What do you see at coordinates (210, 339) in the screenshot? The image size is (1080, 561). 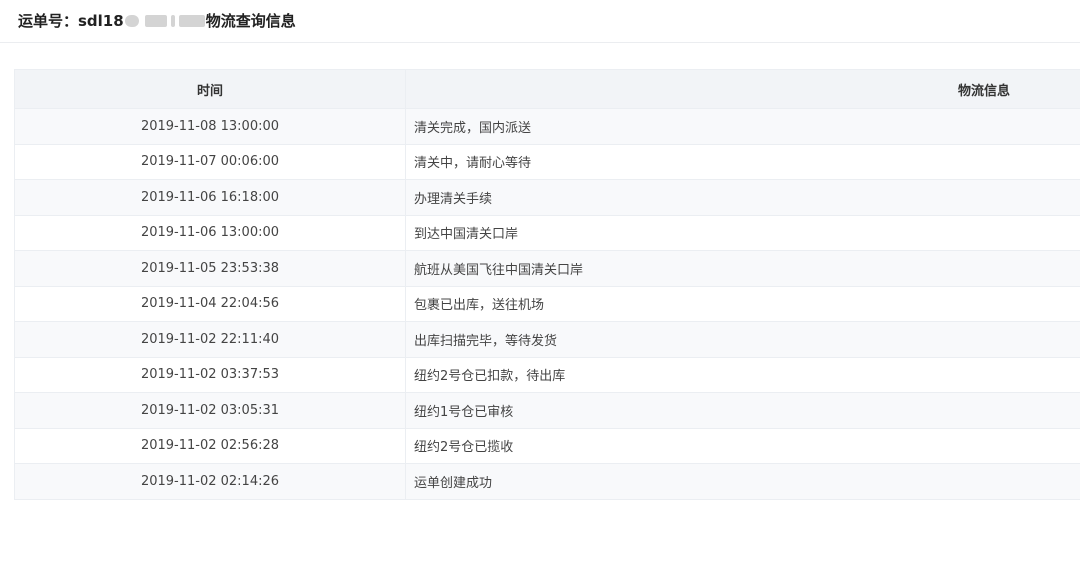 I see `row-time: 2019-11-02 22:11:40` at bounding box center [210, 339].